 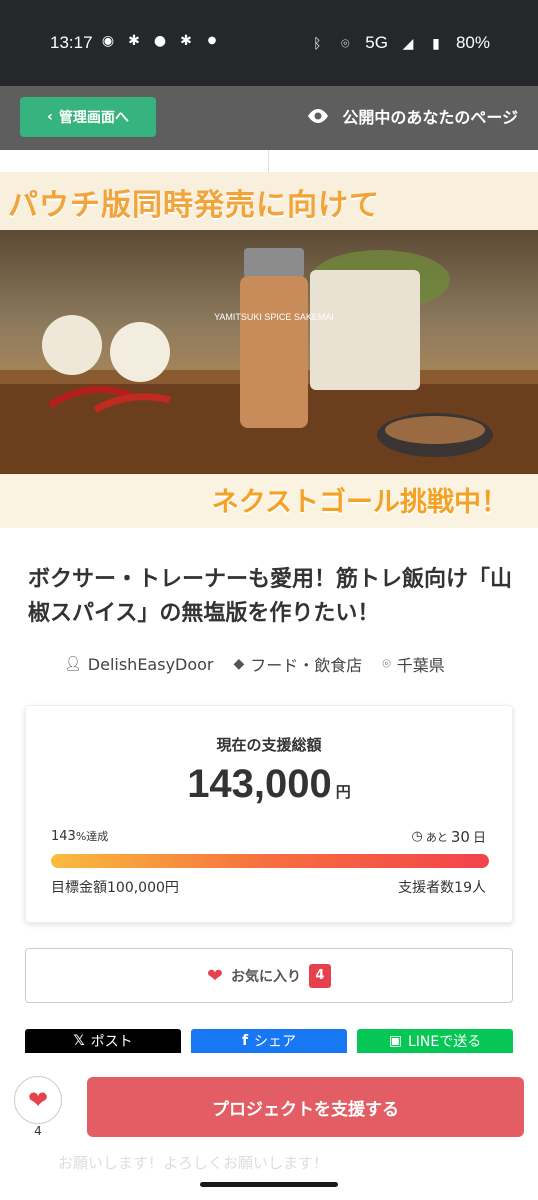 I want to click on share-facebook-label: シェア, so click(x=275, y=1042).